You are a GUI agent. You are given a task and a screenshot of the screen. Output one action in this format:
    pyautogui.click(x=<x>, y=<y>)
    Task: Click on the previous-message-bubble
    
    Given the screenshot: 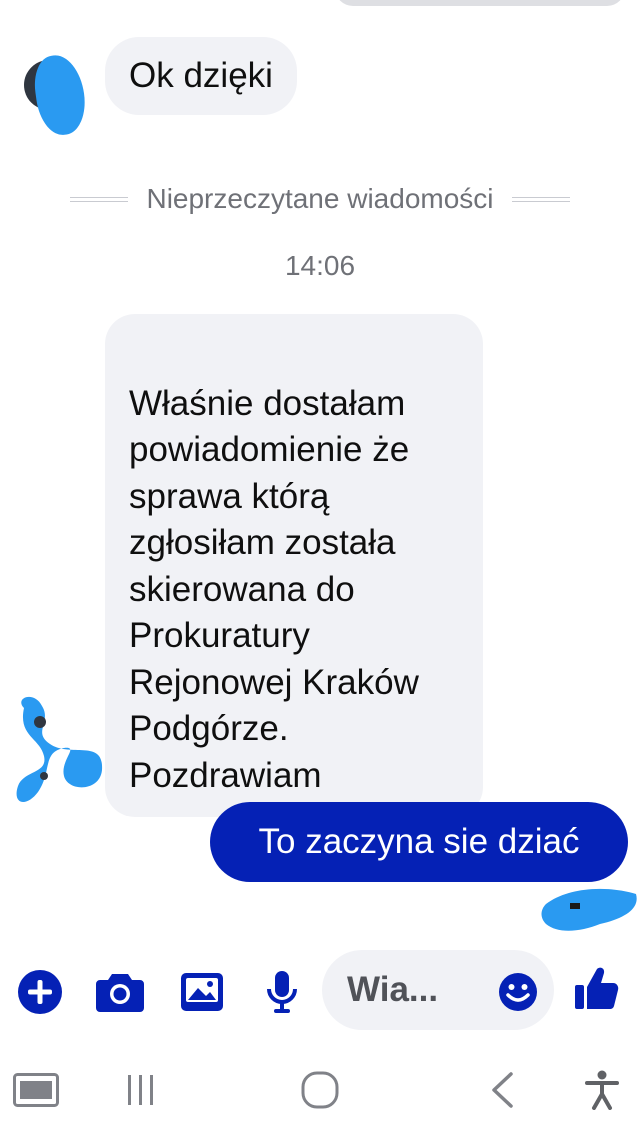 What is the action you would take?
    pyautogui.click(x=480, y=3)
    